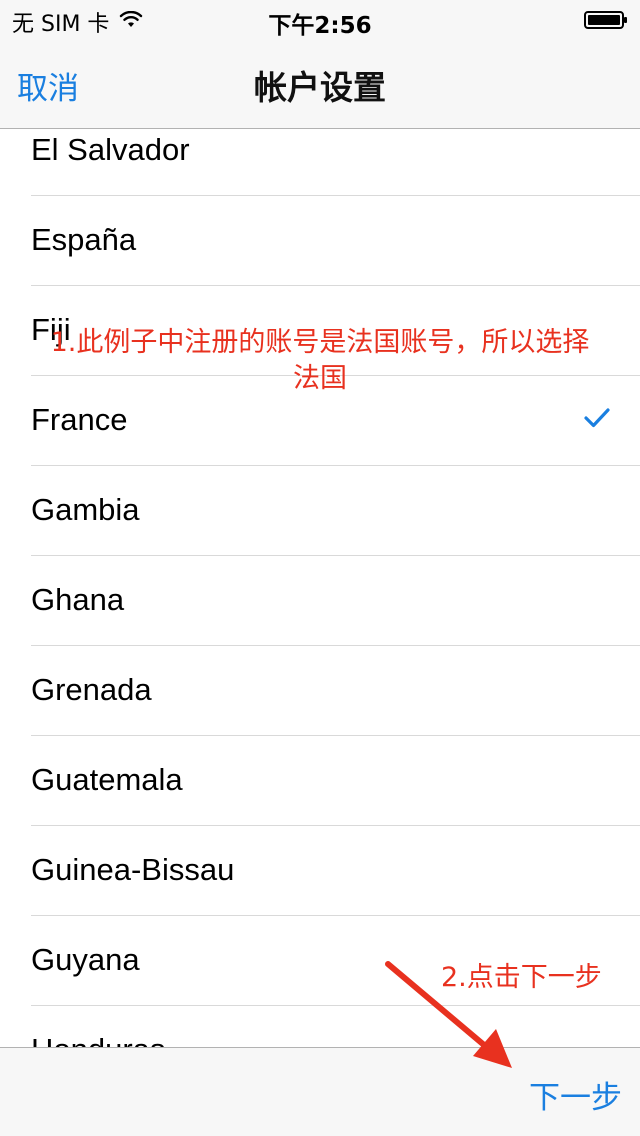 The height and width of the screenshot is (1136, 640). I want to click on status-time: 下午2:56, so click(320, 26).